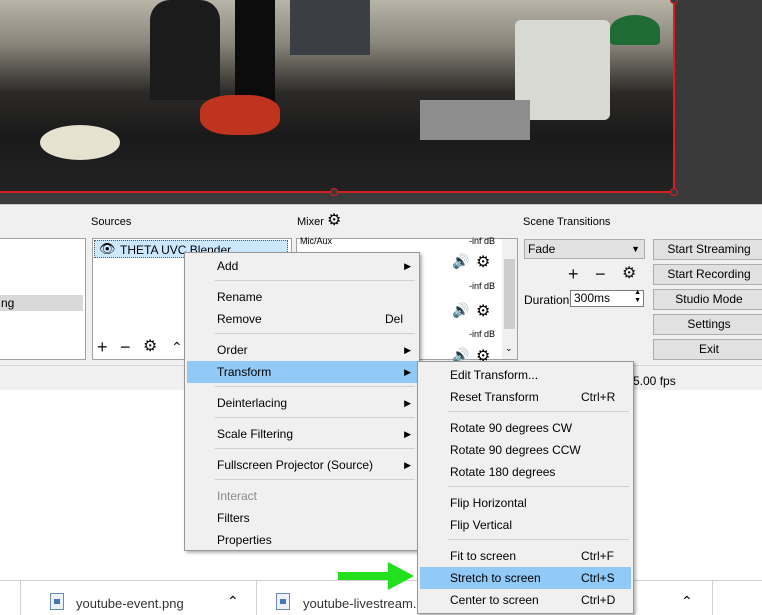 The width and height of the screenshot is (762, 615). Describe the element at coordinates (629, 274) in the screenshot. I see `transition-gear-icon: ⚙` at that location.